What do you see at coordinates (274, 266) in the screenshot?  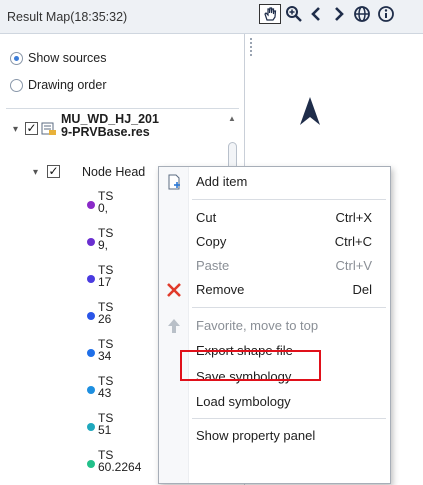 I see `menu-item-paste: Paste Ctrl+V` at bounding box center [274, 266].